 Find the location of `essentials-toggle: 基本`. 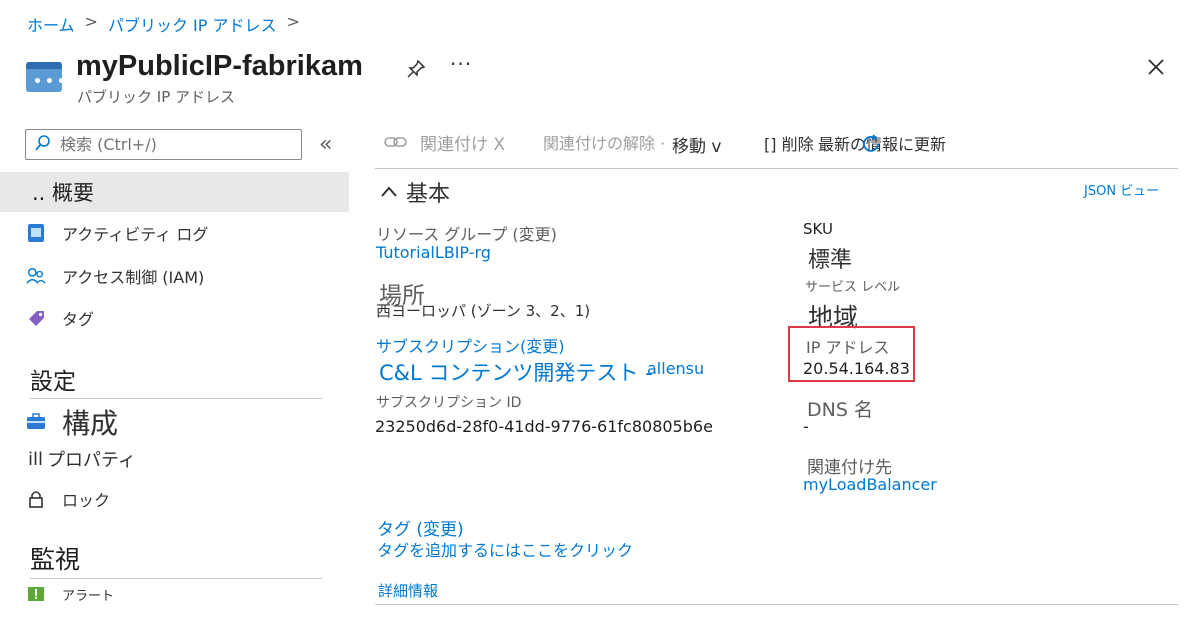

essentials-toggle: 基本 is located at coordinates (415, 192).